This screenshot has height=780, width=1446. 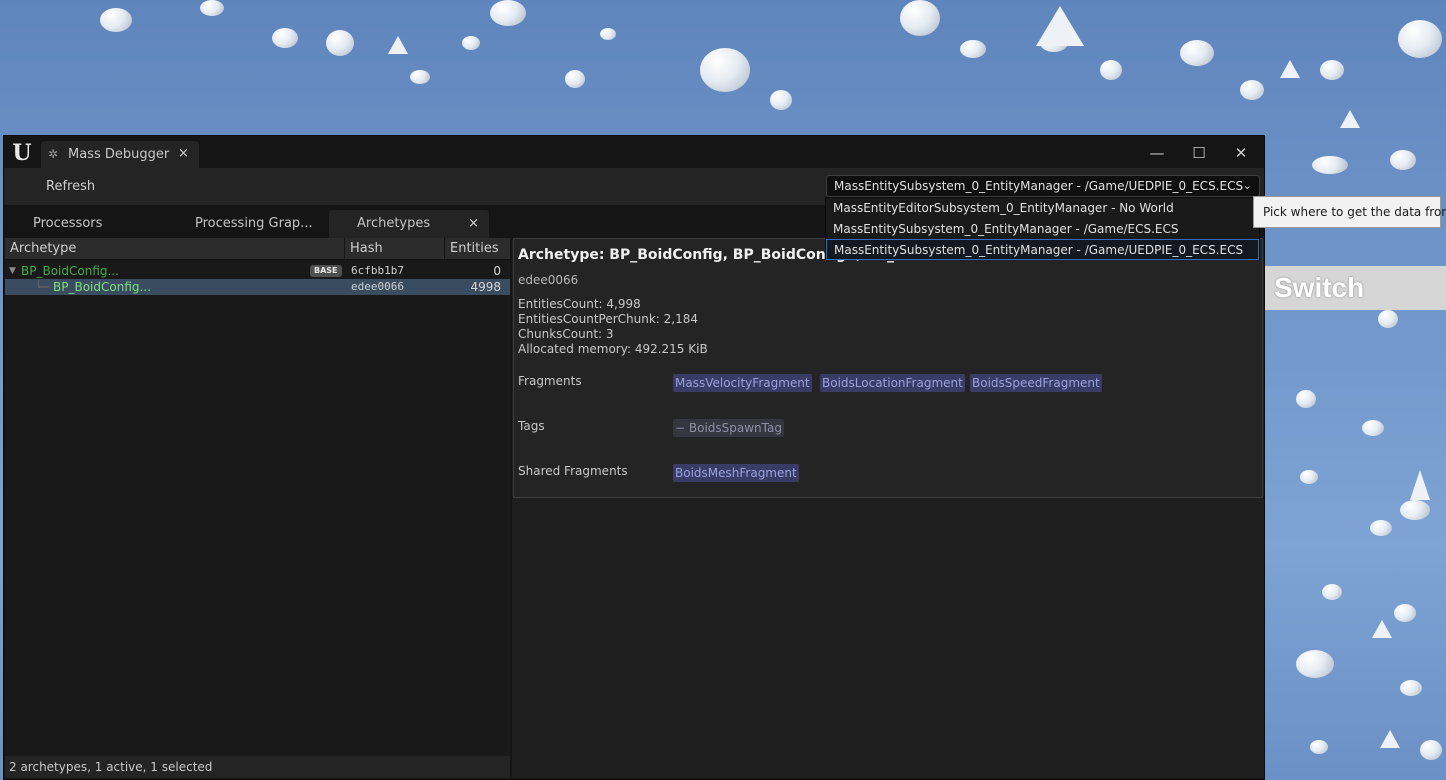 What do you see at coordinates (22, 153) in the screenshot?
I see `unreal-logo-icon: U` at bounding box center [22, 153].